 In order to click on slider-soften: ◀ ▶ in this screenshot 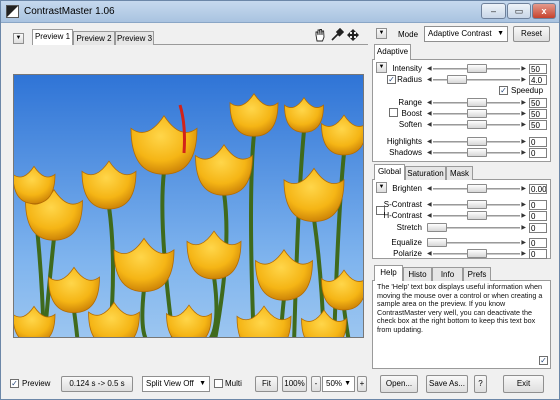, I will do `click(476, 125)`.